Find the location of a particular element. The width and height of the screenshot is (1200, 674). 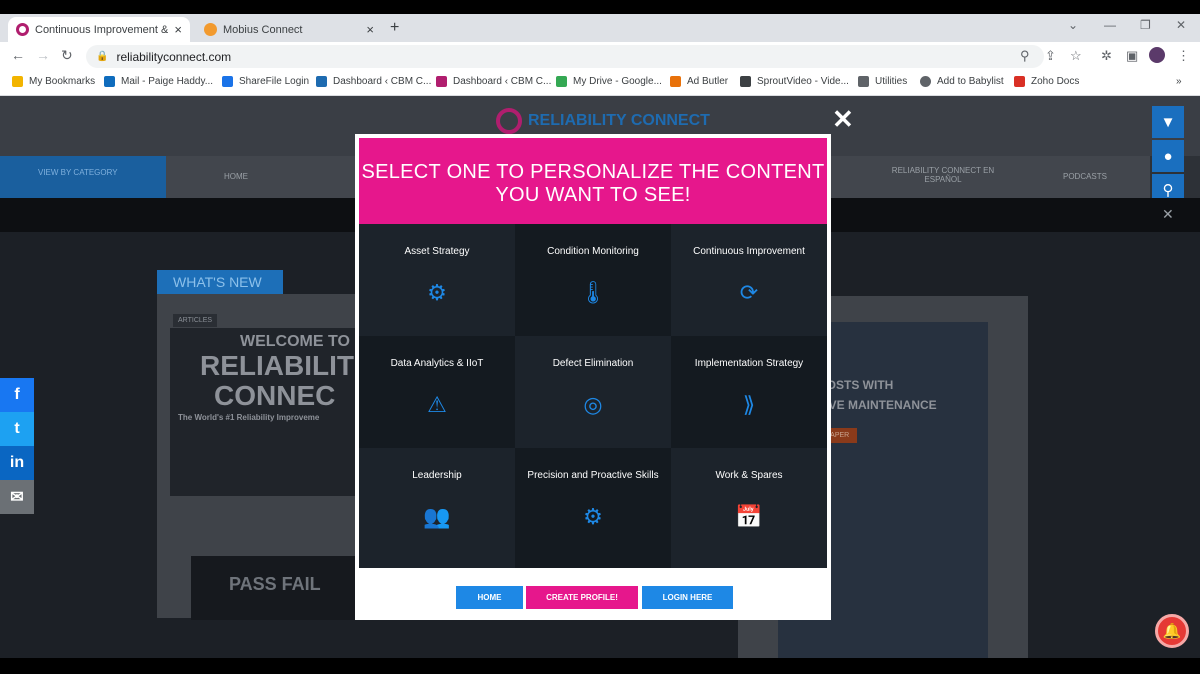

avatar is located at coordinates (1157, 55).